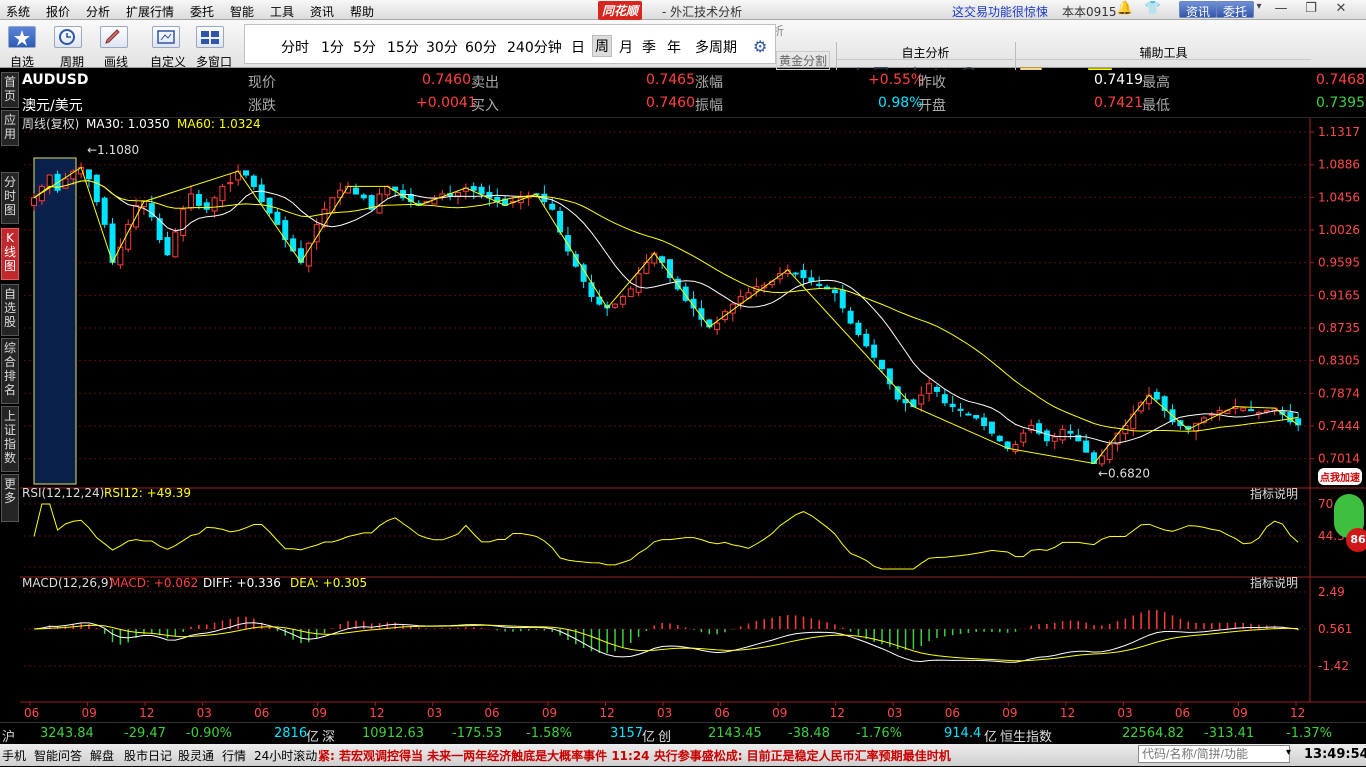  Describe the element at coordinates (1311, 9) in the screenshot. I see `restore-icon: ❐` at that location.